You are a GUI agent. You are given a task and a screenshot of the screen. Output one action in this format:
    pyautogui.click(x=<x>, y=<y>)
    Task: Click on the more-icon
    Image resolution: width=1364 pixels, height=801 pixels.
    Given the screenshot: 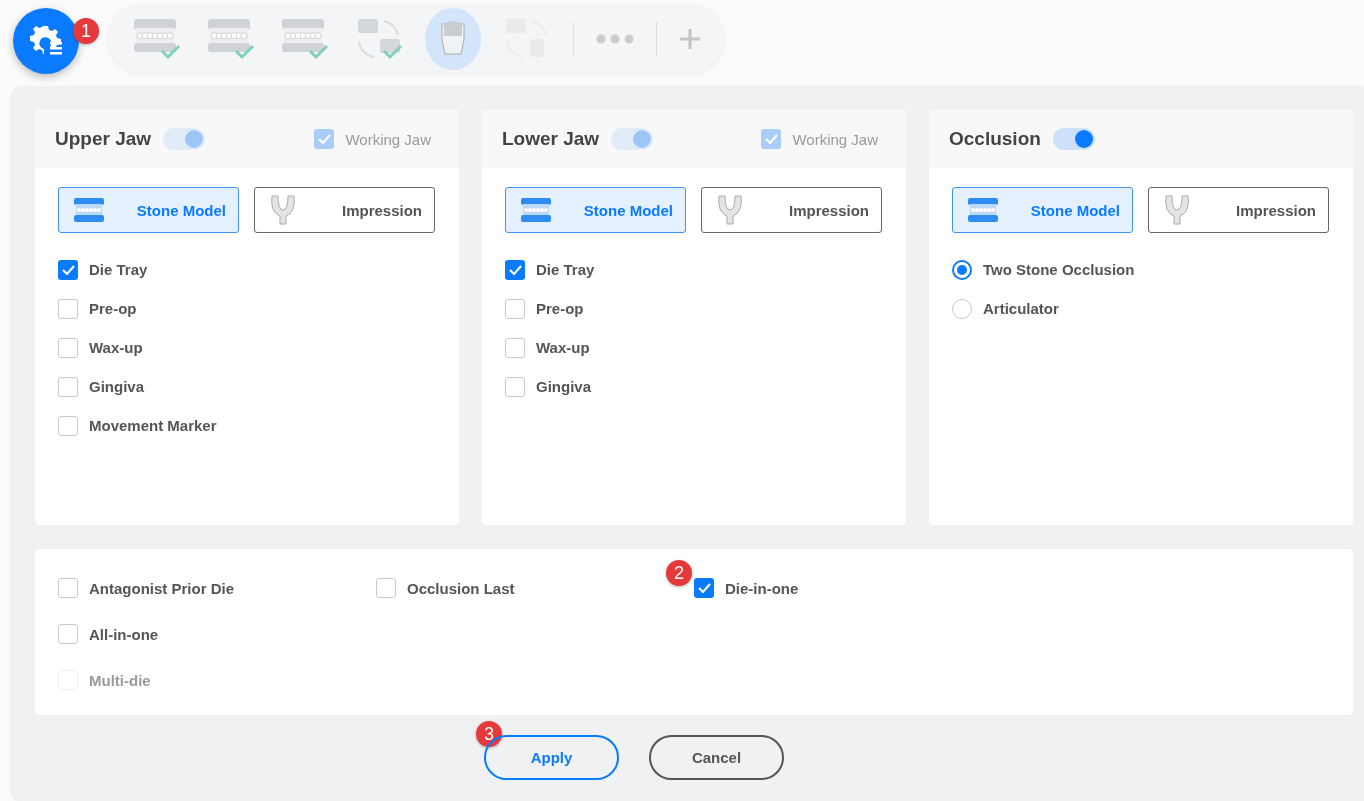 What is the action you would take?
    pyautogui.click(x=615, y=39)
    